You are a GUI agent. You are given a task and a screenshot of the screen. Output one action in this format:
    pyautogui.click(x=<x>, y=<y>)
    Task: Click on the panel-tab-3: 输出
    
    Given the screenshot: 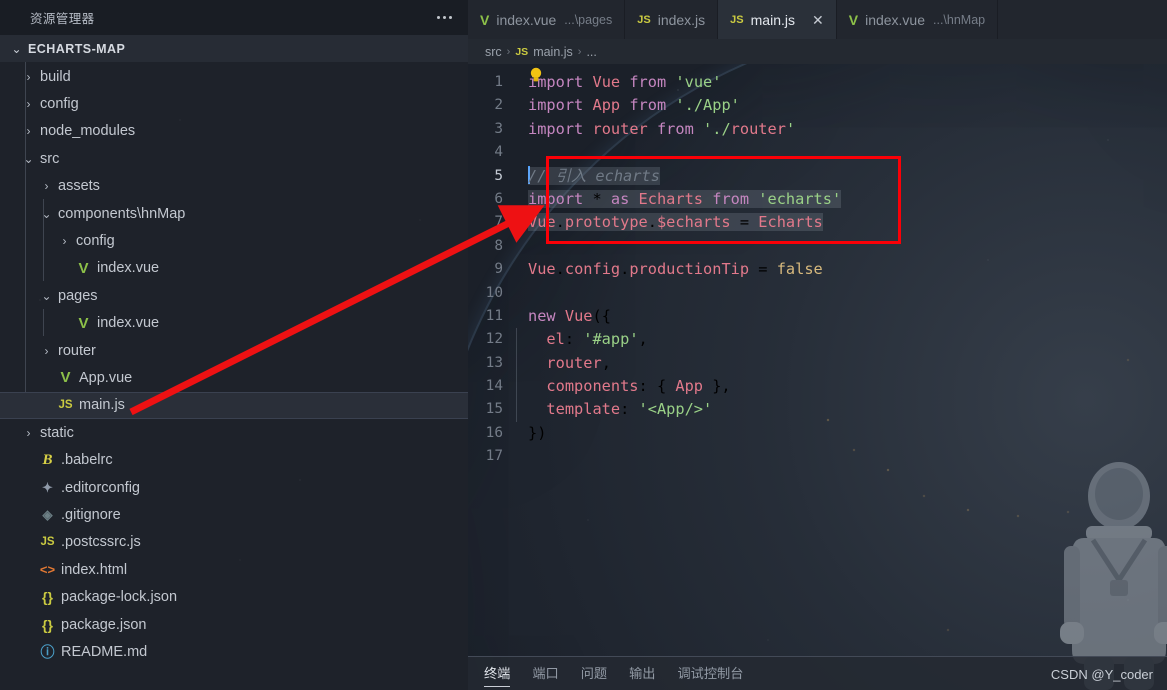 What is the action you would take?
    pyautogui.click(x=642, y=673)
    